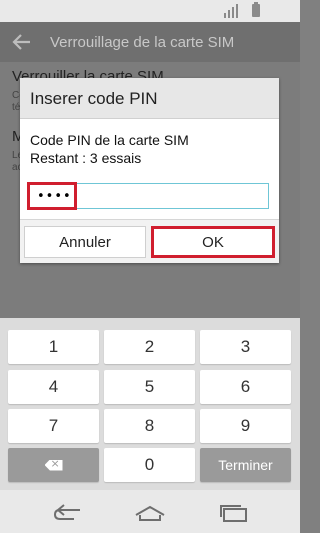 This screenshot has width=320, height=533. I want to click on key-0: 0, so click(149, 465).